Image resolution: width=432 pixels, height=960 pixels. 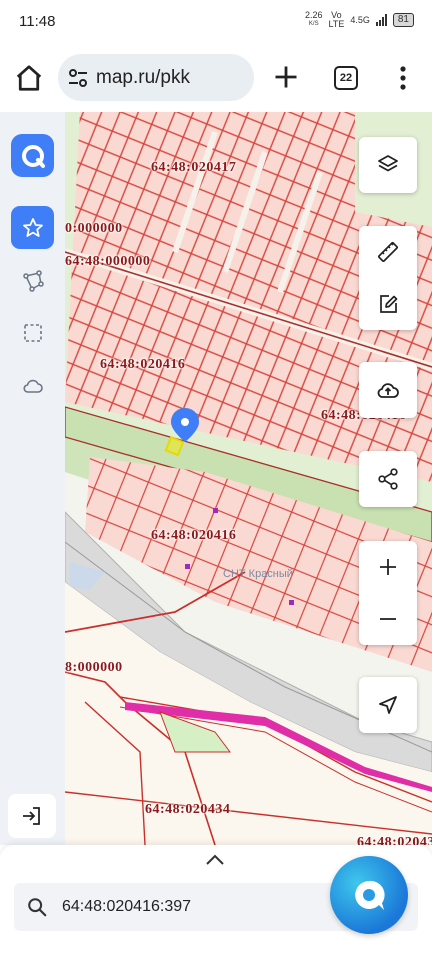 I want to click on chevron-up-icon, so click(x=215, y=860).